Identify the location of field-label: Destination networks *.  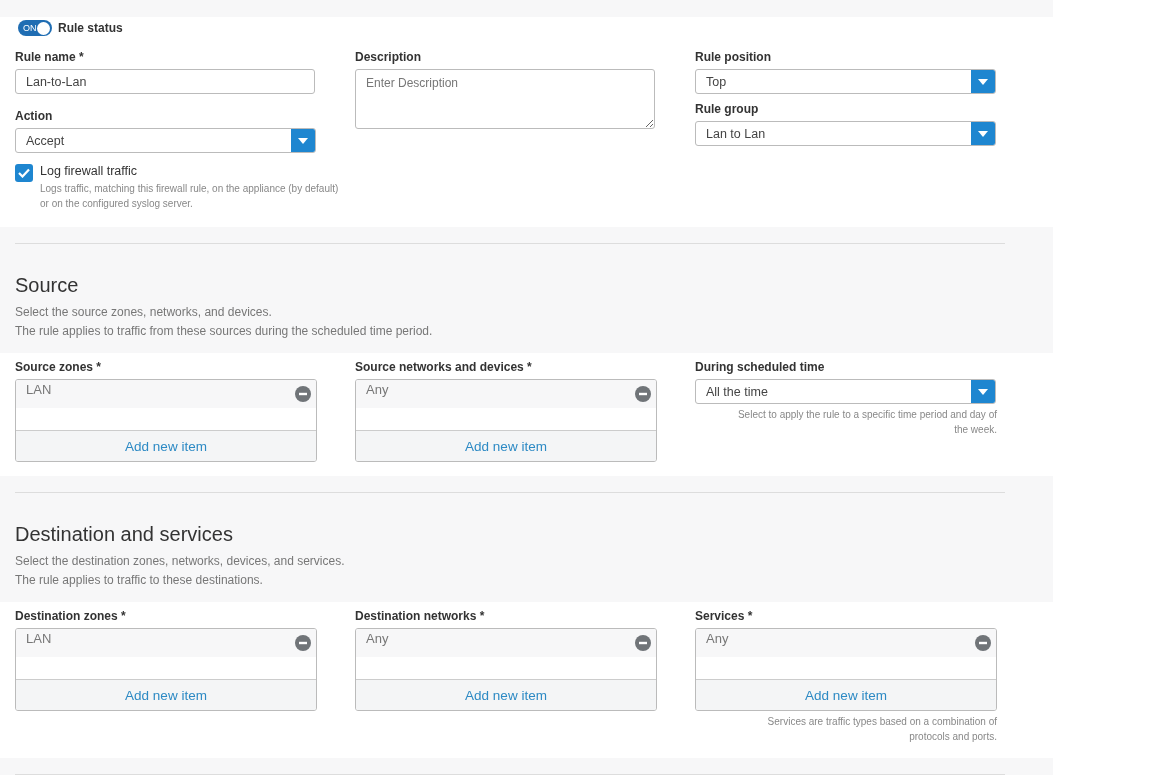
(420, 616).